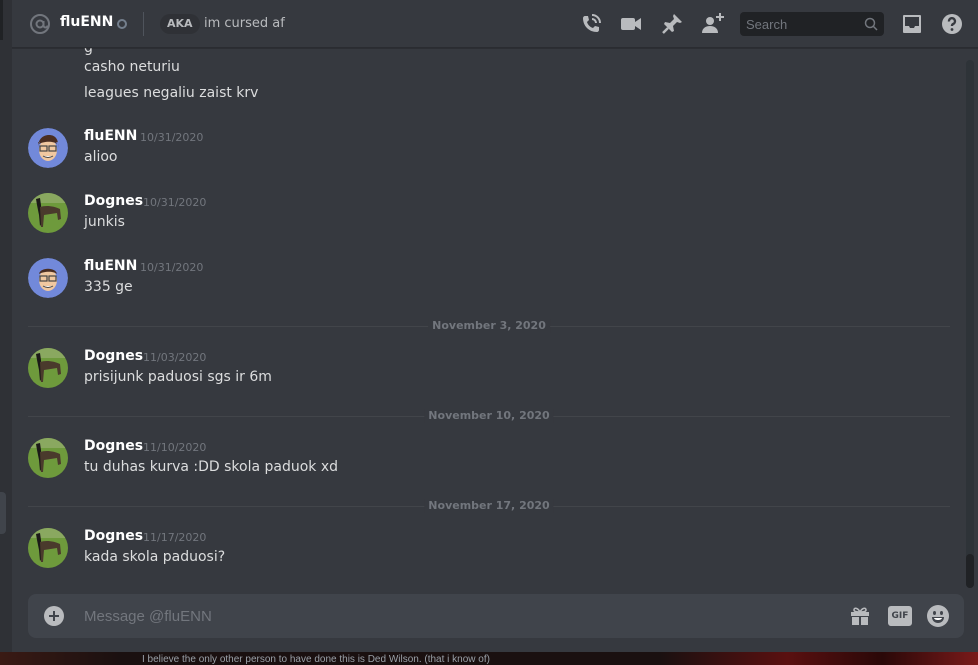 The height and width of the screenshot is (665, 978). I want to click on message-text: kada skola paduosi?, so click(155, 557).